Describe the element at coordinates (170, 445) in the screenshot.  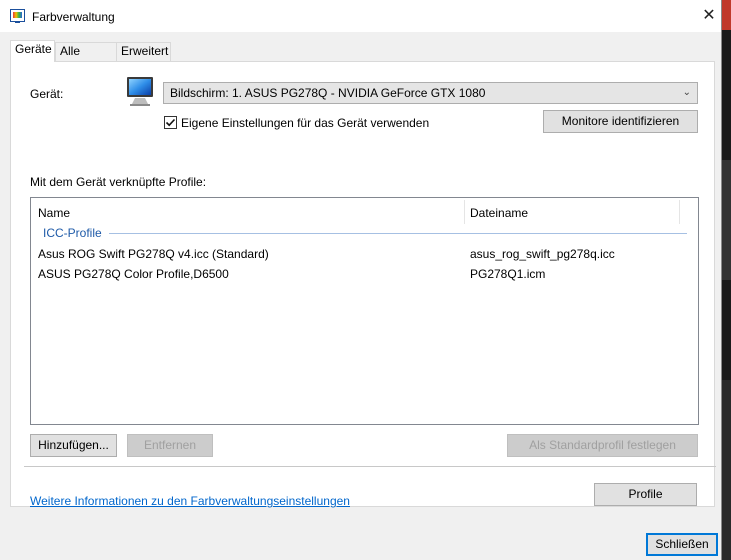
I see `remove-profile-button: Entfernen` at that location.